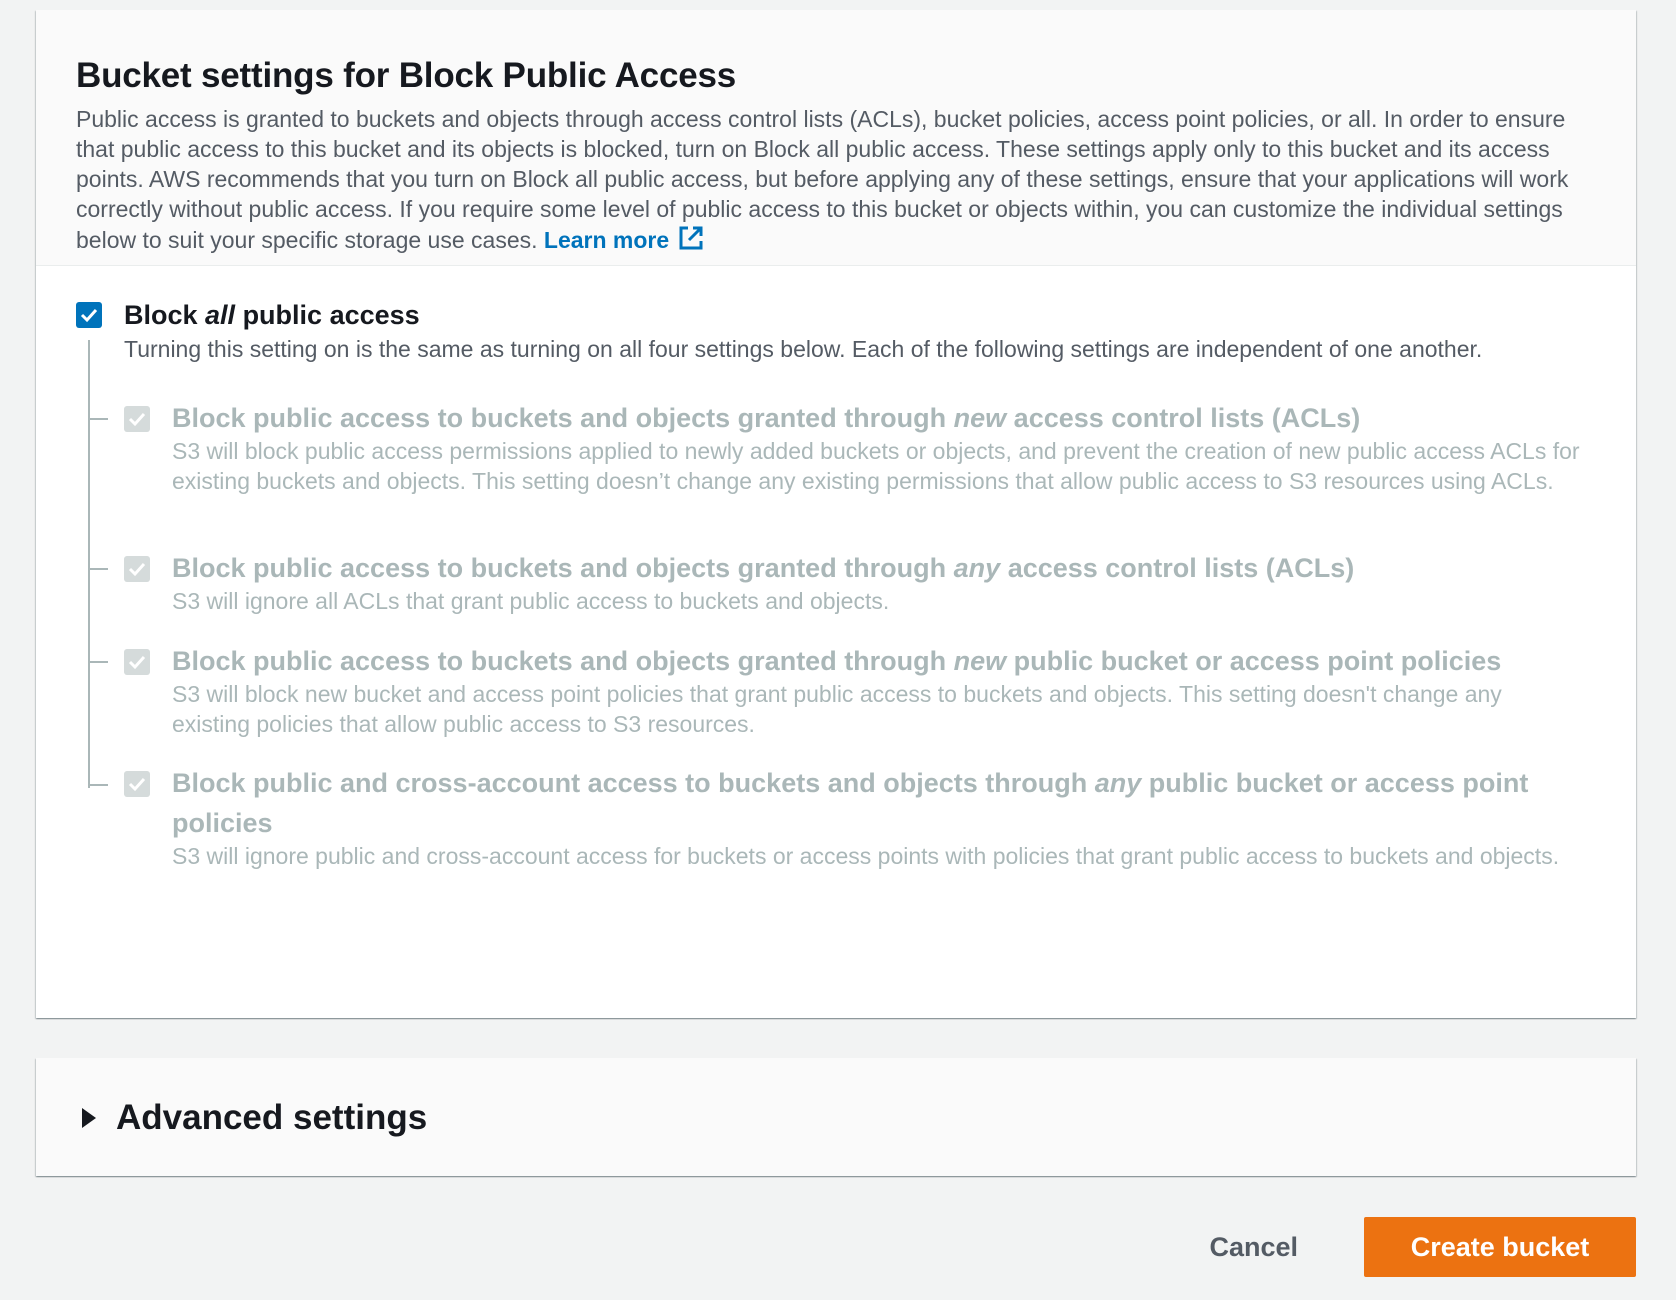 This screenshot has width=1676, height=1300. Describe the element at coordinates (1500, 1247) in the screenshot. I see `create-bucket-button: Create bucket` at that location.